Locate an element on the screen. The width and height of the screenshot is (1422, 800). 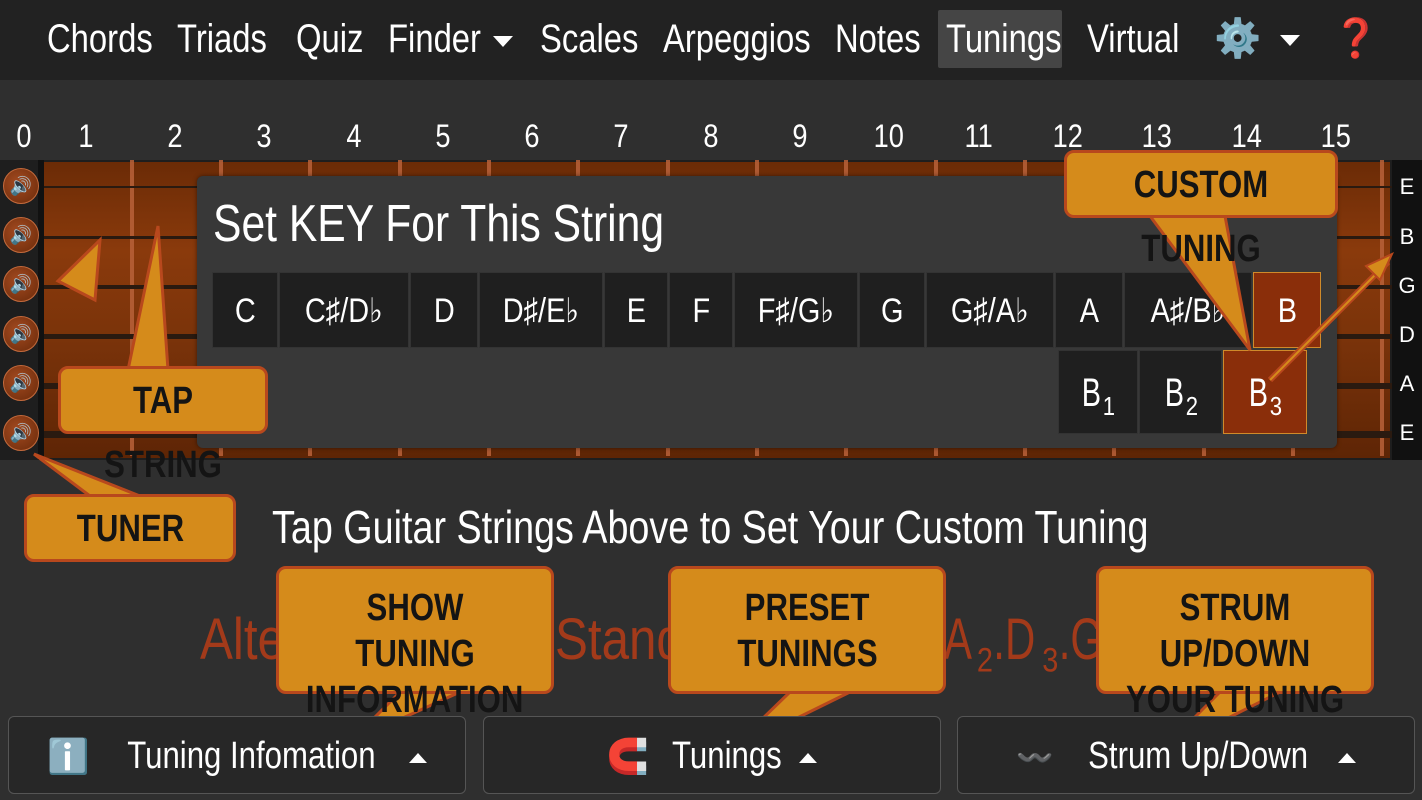
magnet-icon: 🧲 is located at coordinates (627, 757).